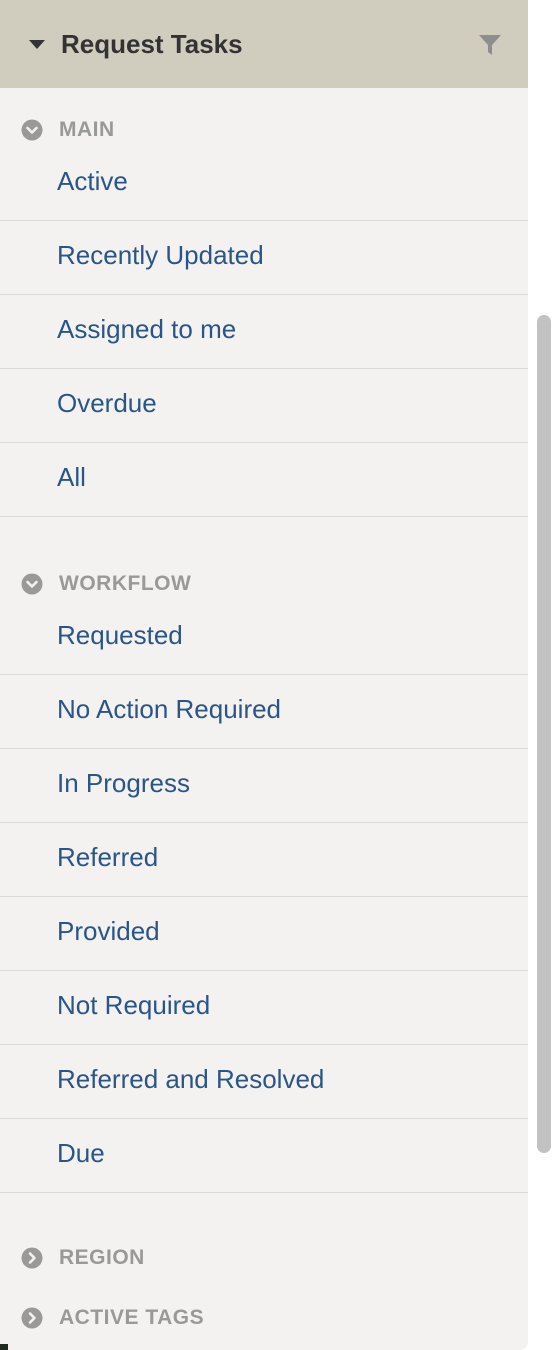 This screenshot has width=552, height=1350. I want to click on list-item-not-required: Not Required, so click(264, 1008).